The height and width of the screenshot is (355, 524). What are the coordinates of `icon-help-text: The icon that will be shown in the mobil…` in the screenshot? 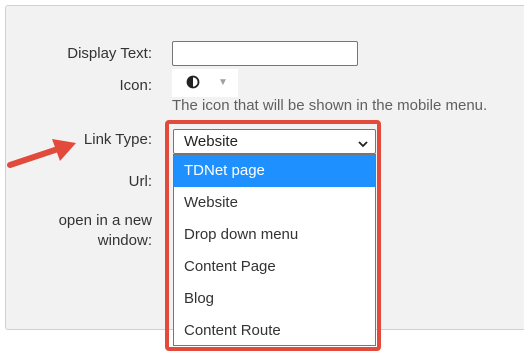 It's located at (330, 105).